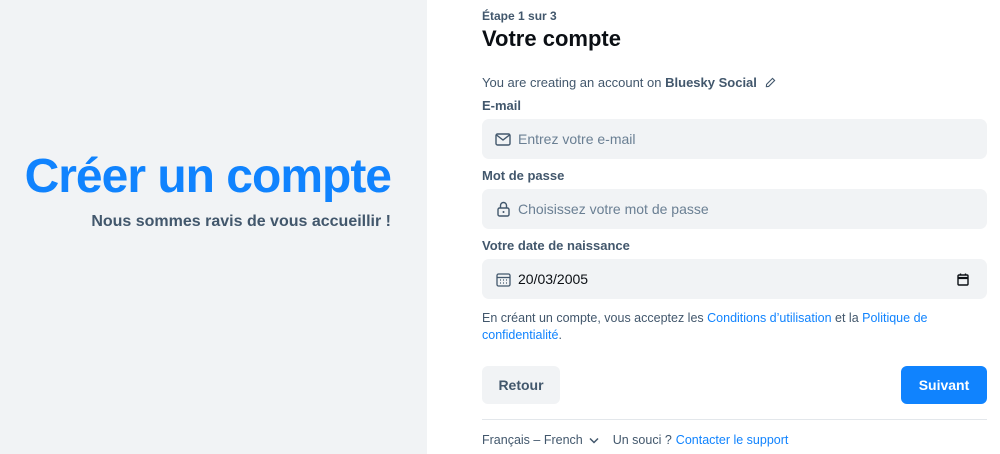  Describe the element at coordinates (503, 209) in the screenshot. I see `lock-icon` at that location.